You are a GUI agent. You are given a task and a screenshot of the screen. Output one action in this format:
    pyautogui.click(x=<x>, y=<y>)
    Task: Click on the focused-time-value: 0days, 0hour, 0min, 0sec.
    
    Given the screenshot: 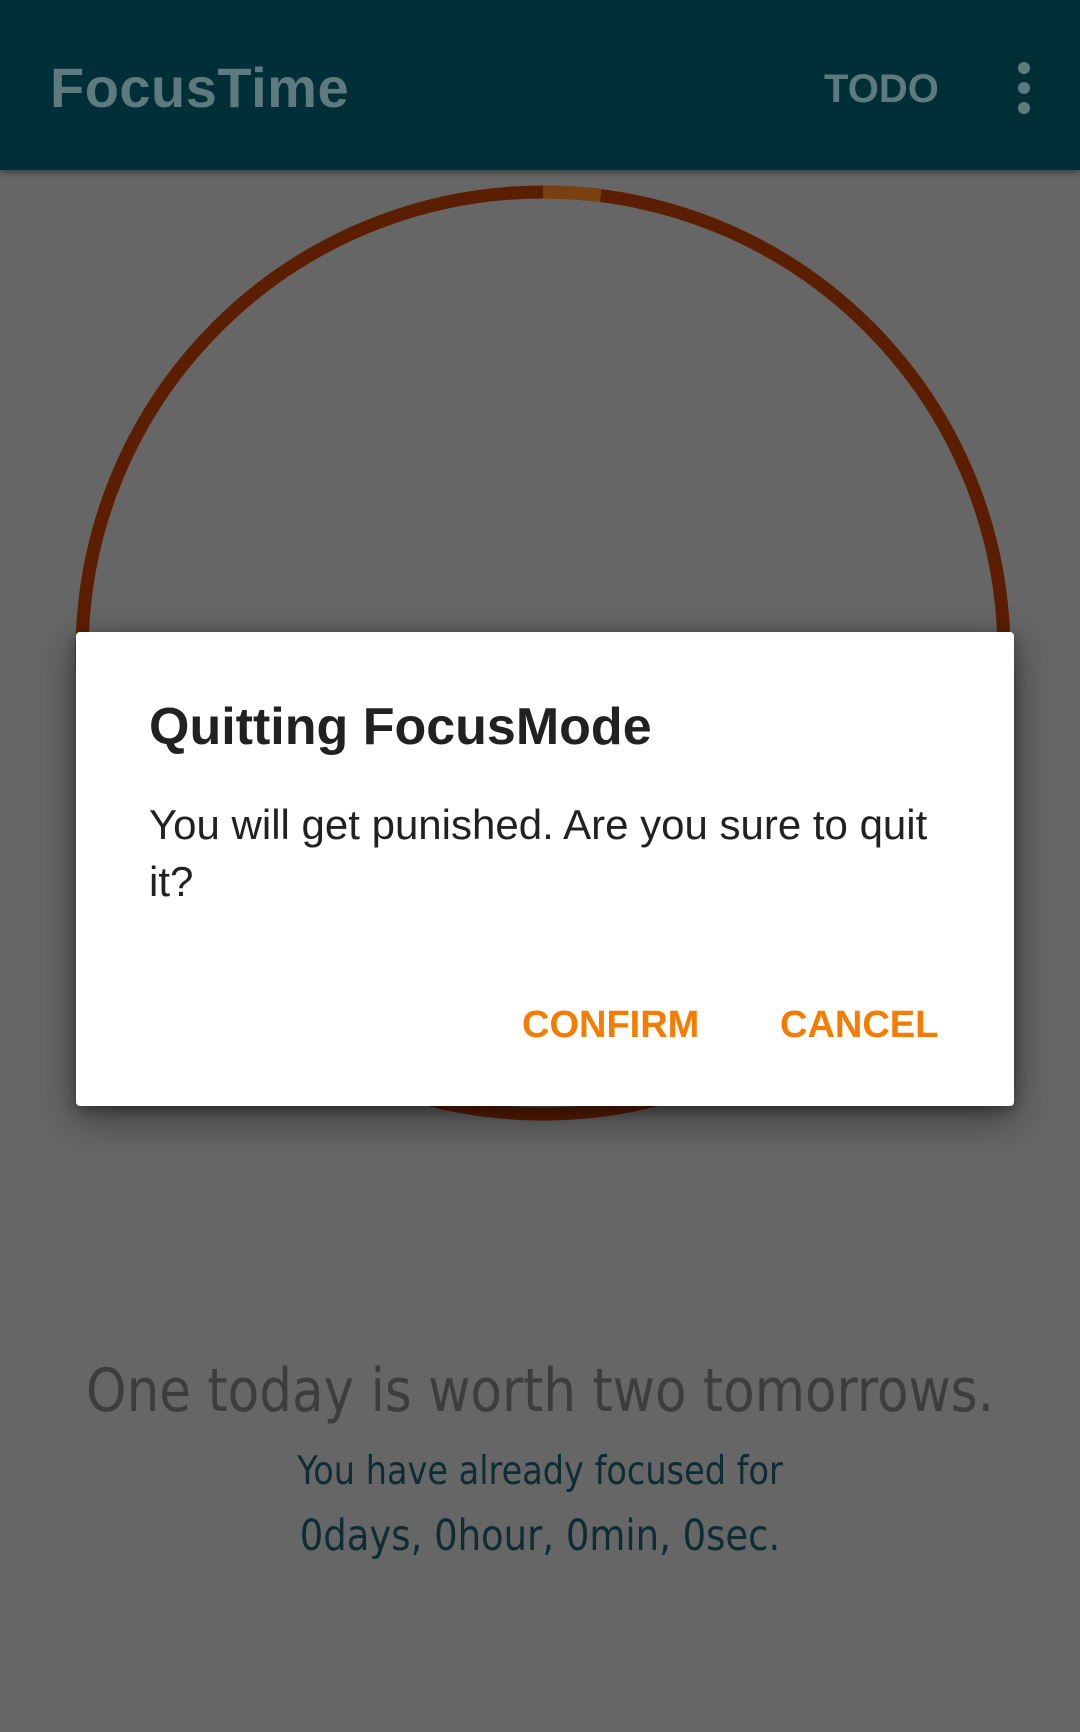 What is the action you would take?
    pyautogui.click(x=540, y=1536)
    